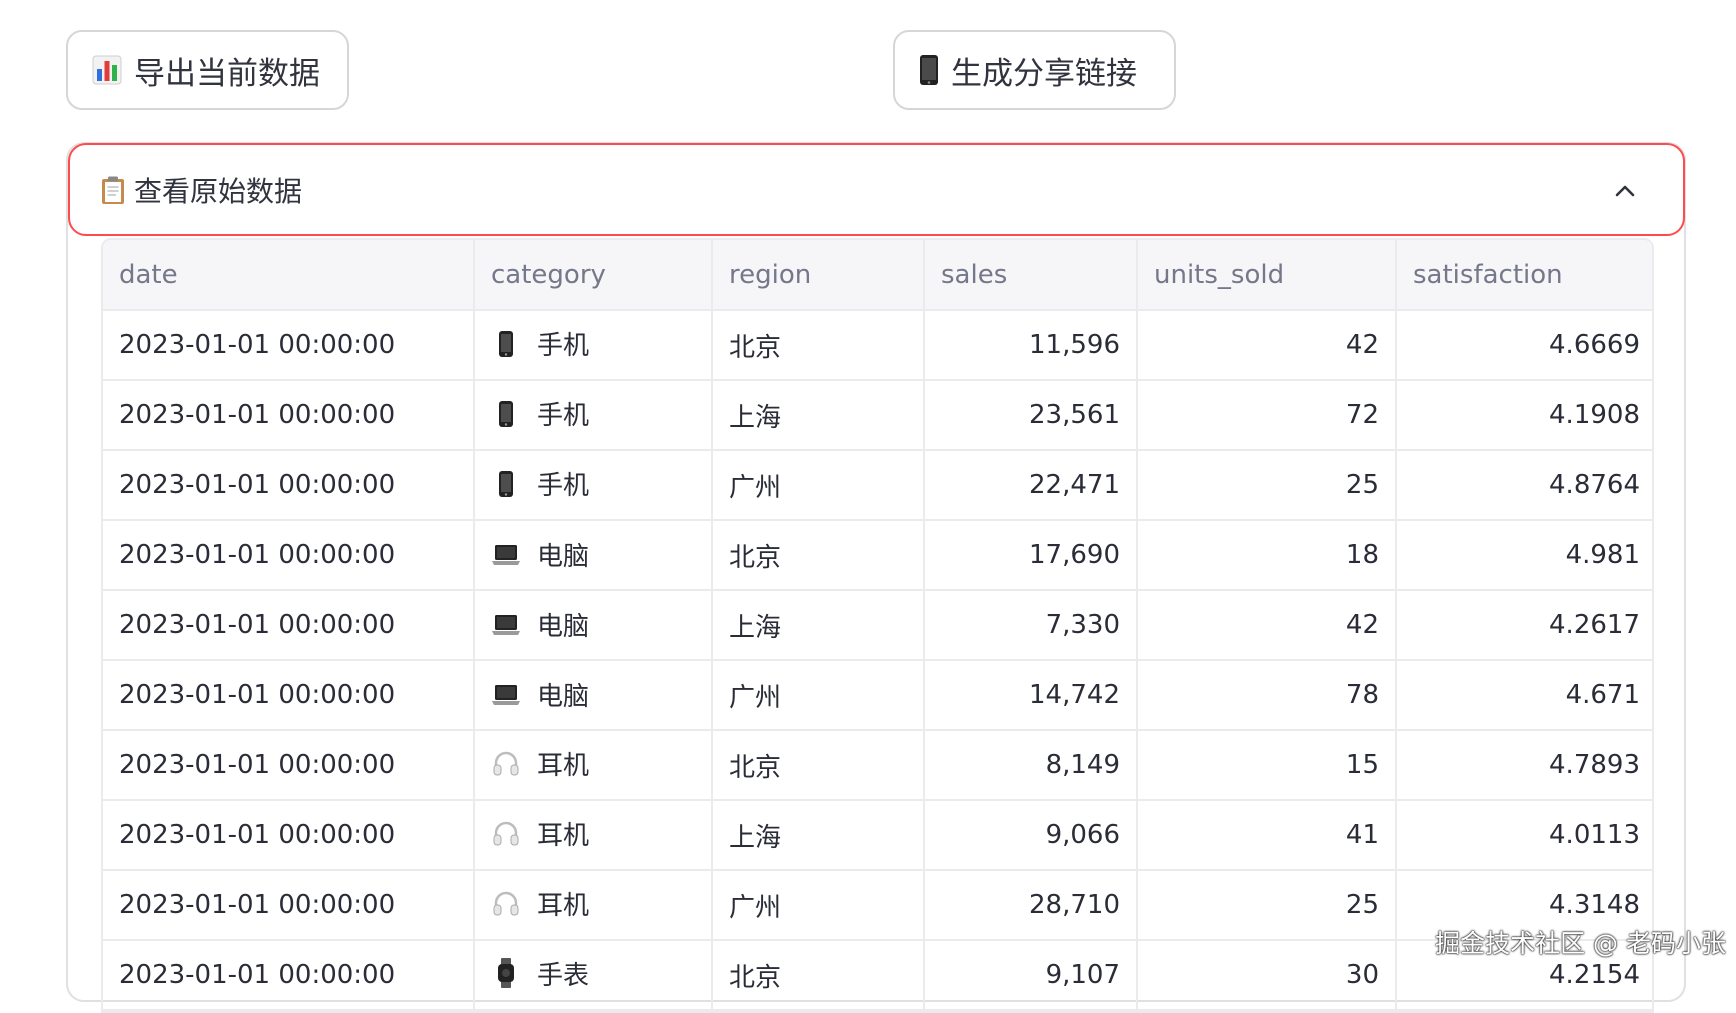 The width and height of the screenshot is (1736, 1013). I want to click on chevron-up-icon, so click(1625, 193).